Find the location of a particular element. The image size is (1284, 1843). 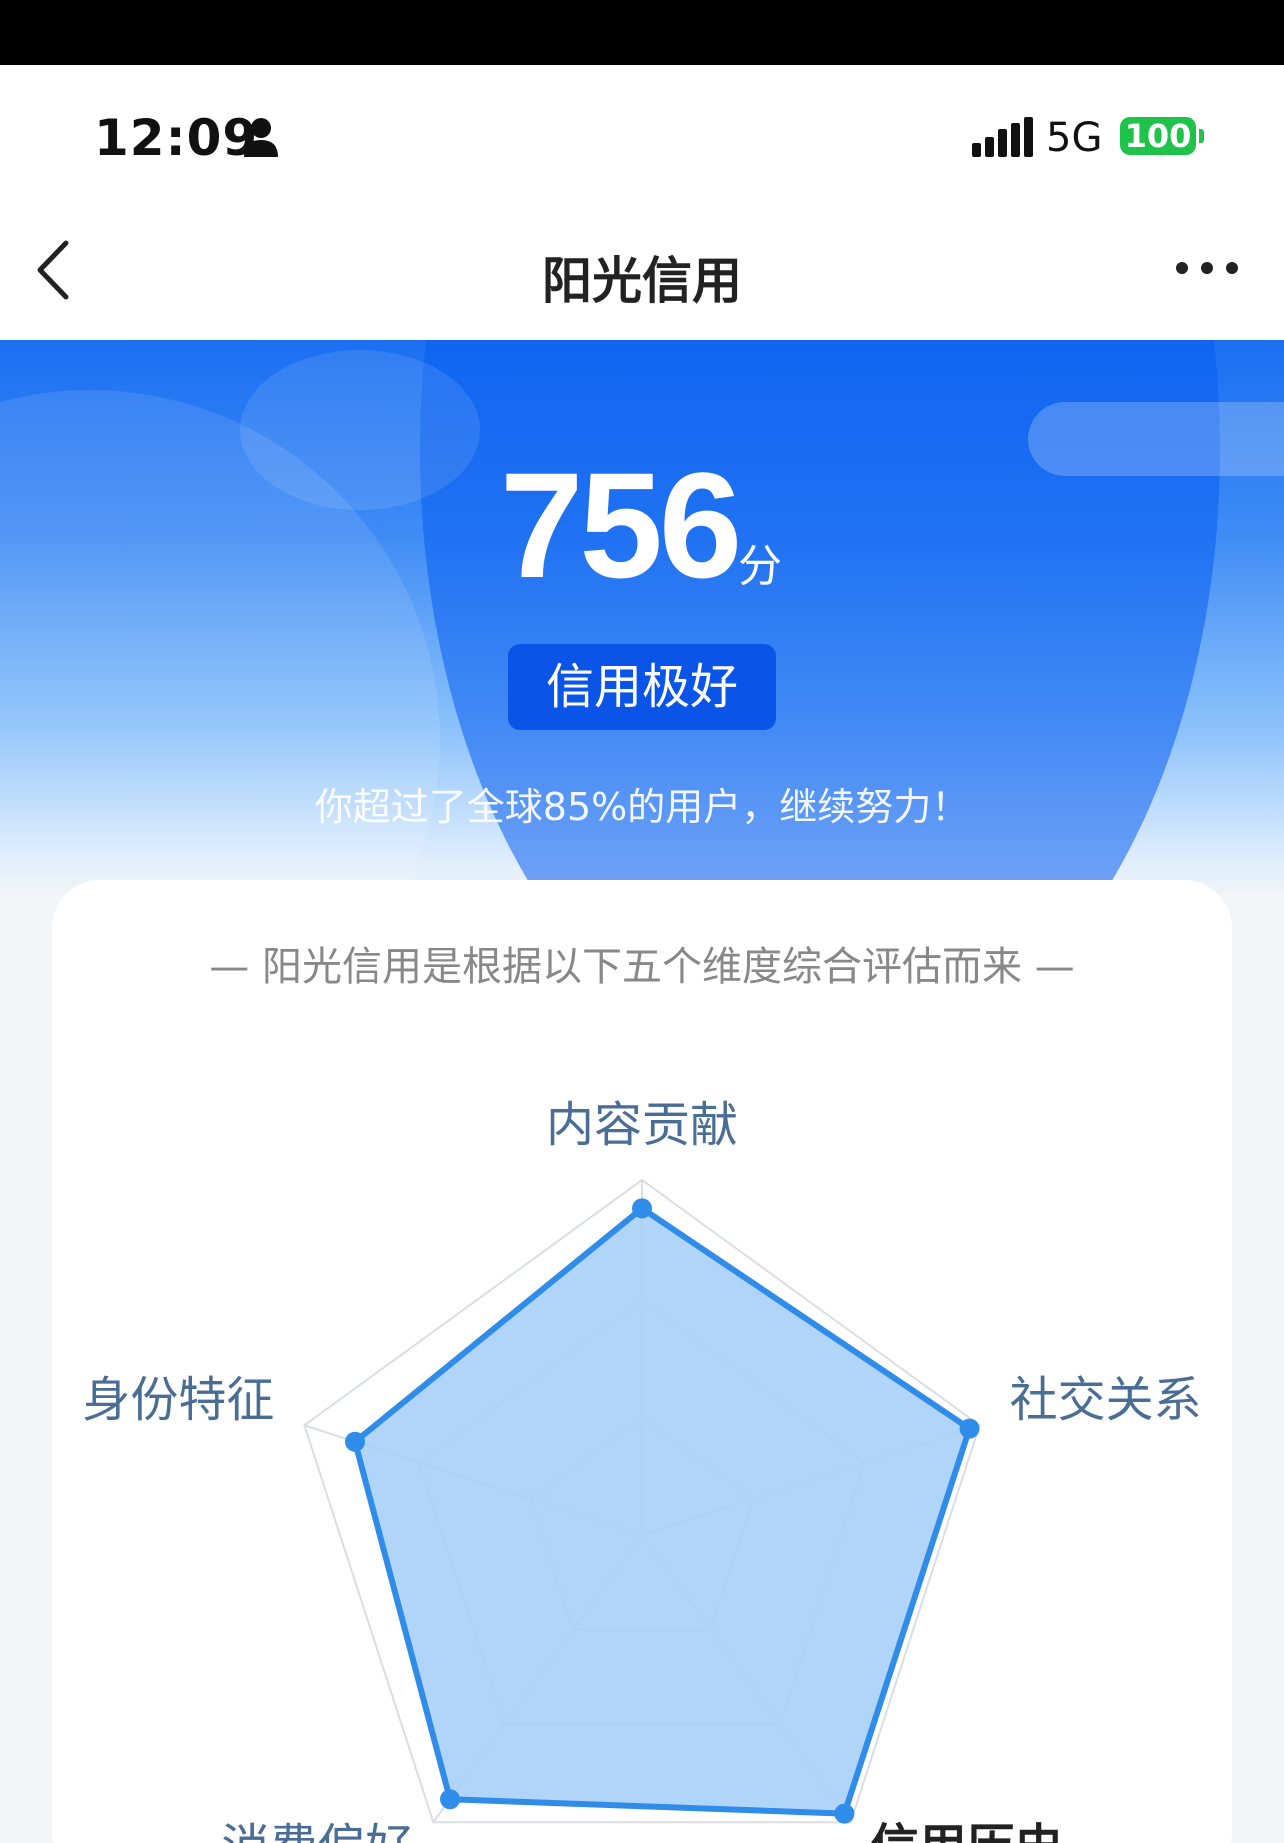

person-icon is located at coordinates (261, 137).